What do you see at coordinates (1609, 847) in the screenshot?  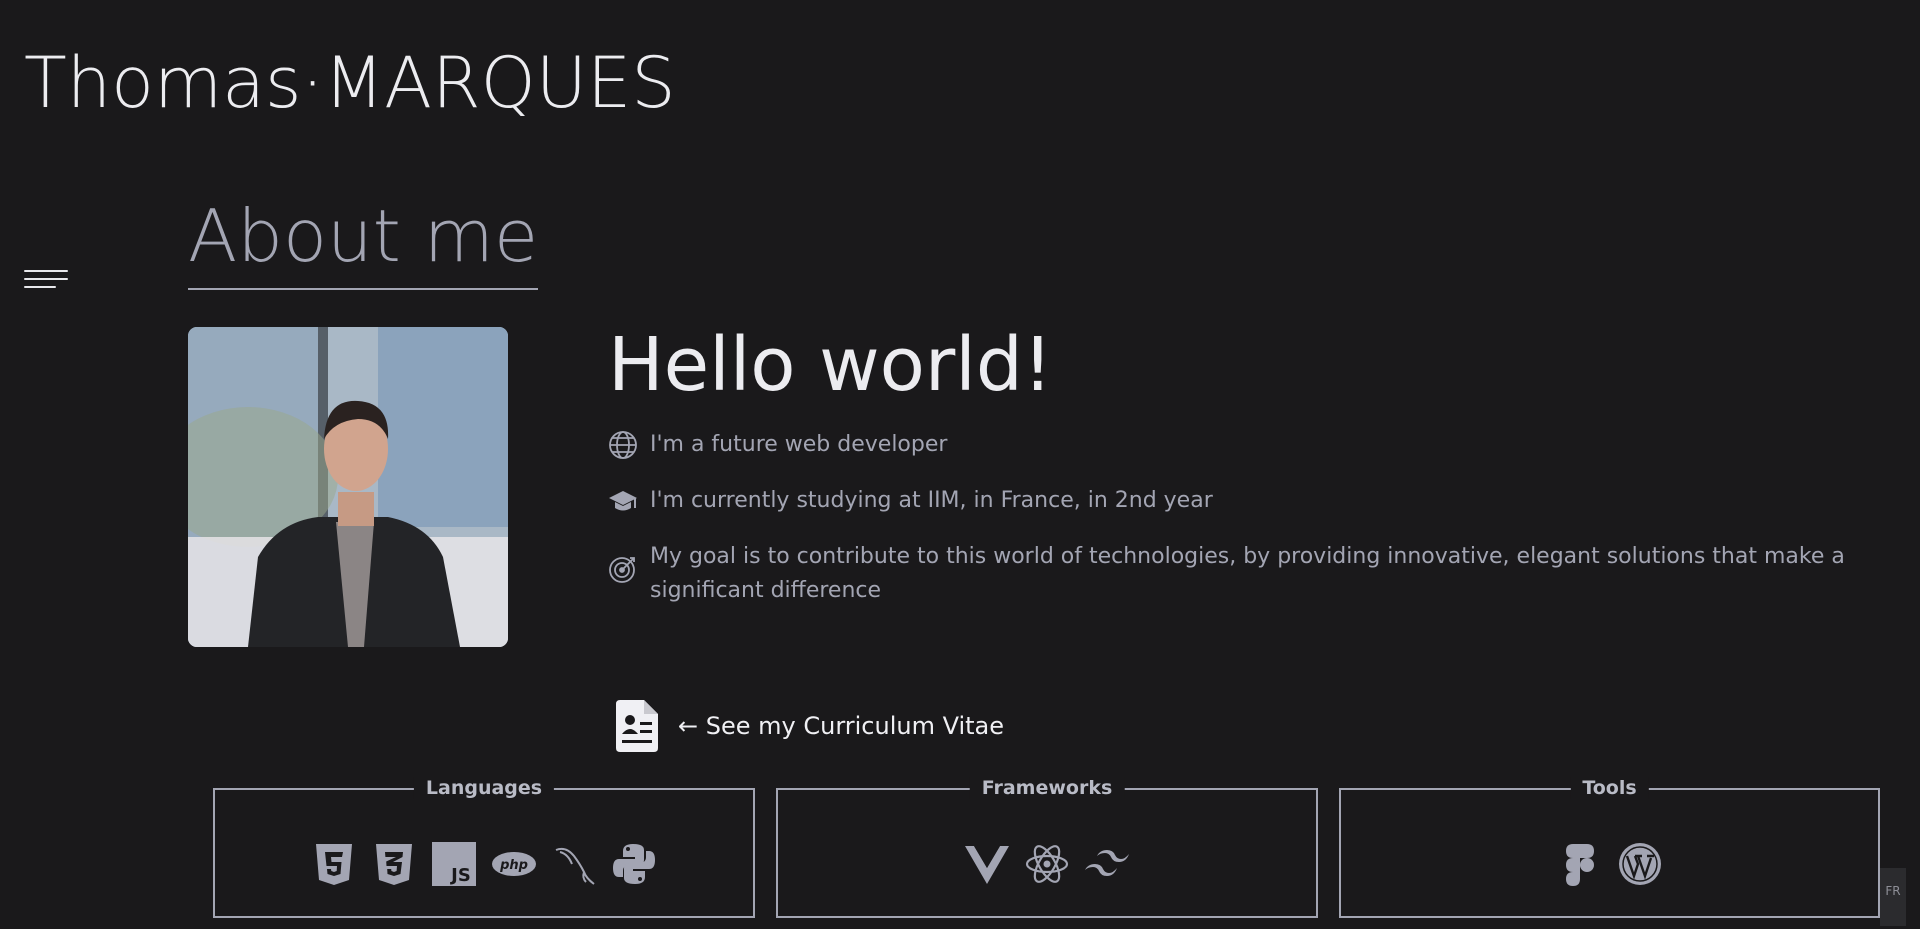 I see `skills-tools: Tools` at bounding box center [1609, 847].